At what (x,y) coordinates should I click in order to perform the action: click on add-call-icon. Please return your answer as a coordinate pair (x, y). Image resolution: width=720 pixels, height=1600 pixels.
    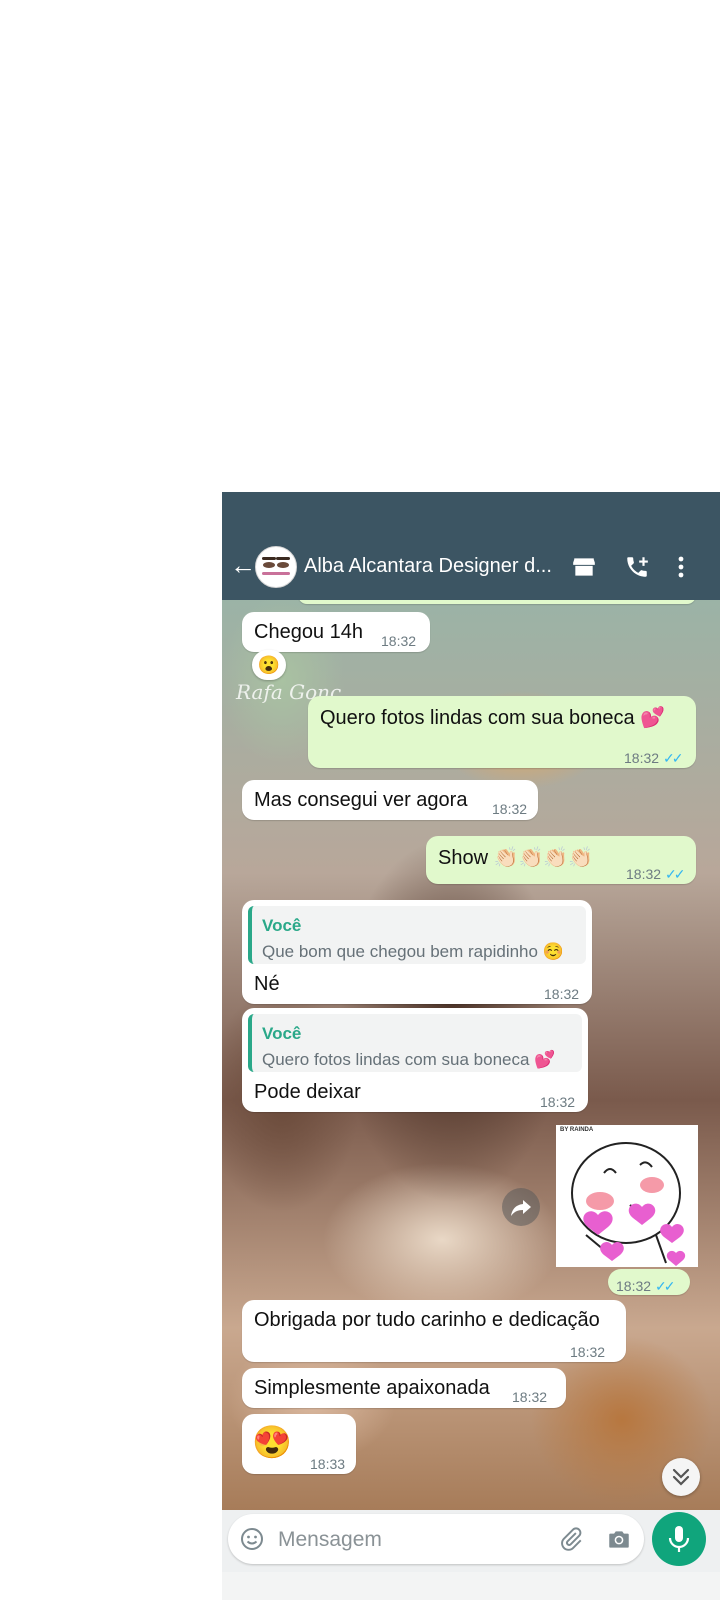
    Looking at the image, I should click on (637, 567).